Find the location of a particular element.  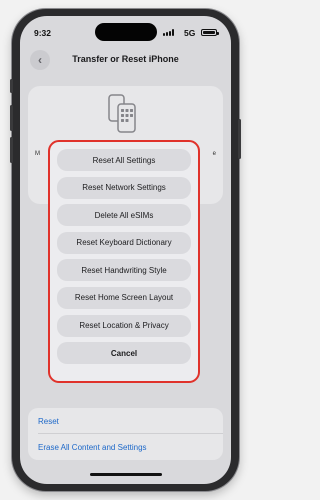

cancel-button: Cancel is located at coordinates (124, 353).